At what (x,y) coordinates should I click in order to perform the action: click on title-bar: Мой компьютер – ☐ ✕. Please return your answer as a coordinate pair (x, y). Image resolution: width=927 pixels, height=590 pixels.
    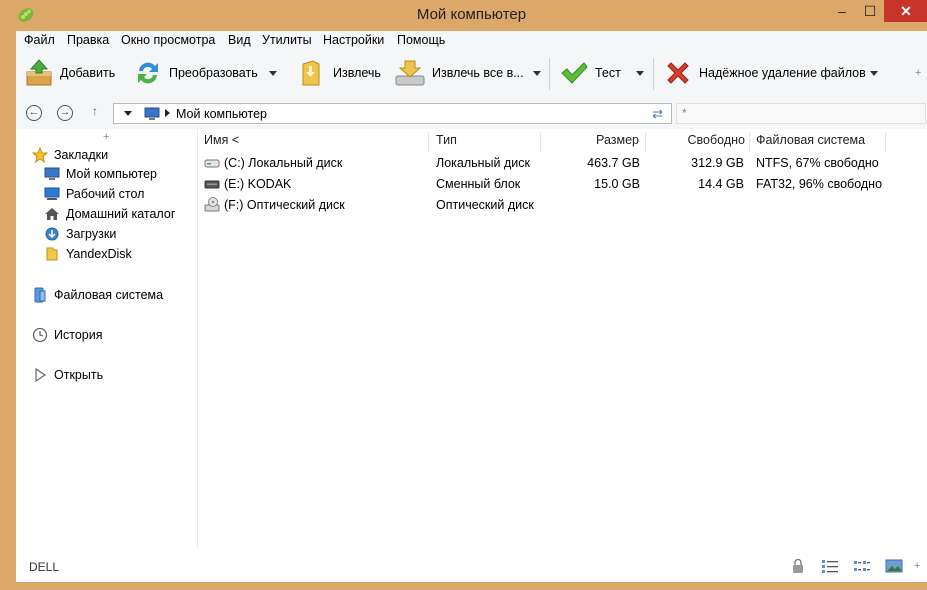
    Looking at the image, I should click on (467, 15).